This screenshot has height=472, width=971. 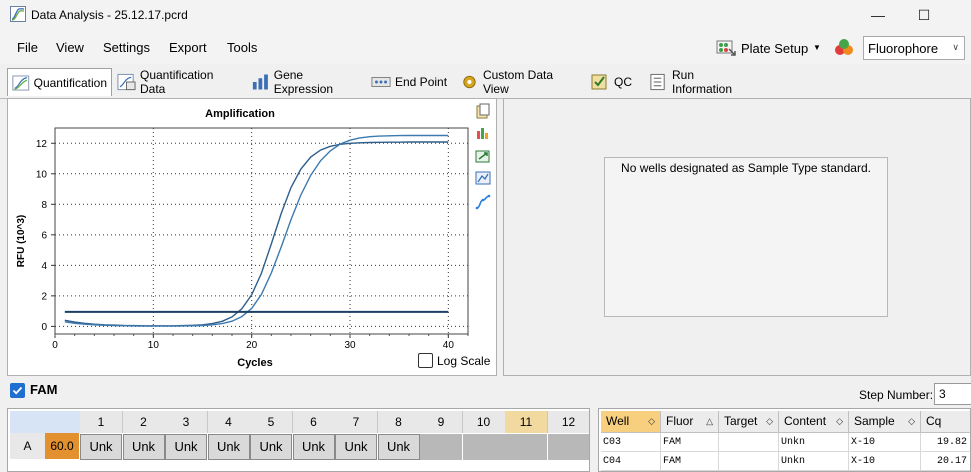 What do you see at coordinates (612, 82) in the screenshot?
I see `tab-qc: QC` at bounding box center [612, 82].